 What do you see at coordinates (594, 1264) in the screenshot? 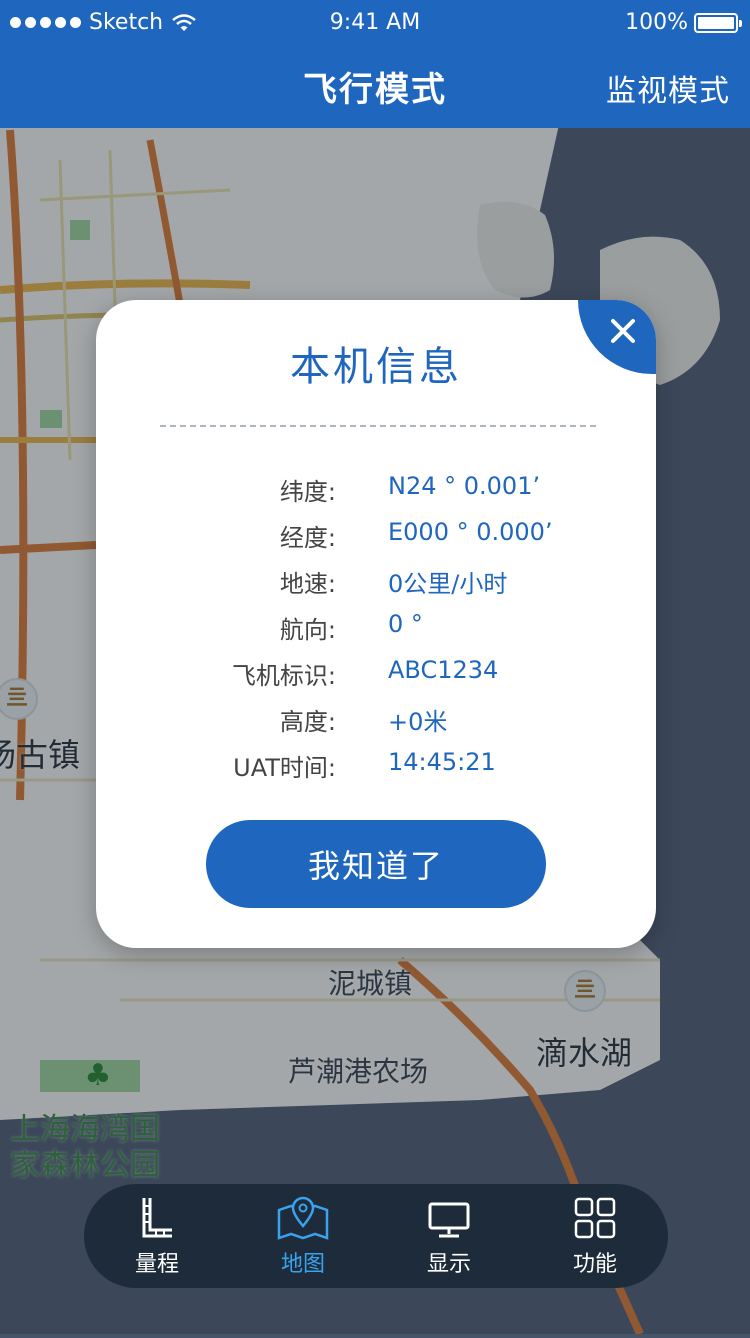
I see `tab-label: 功能` at bounding box center [594, 1264].